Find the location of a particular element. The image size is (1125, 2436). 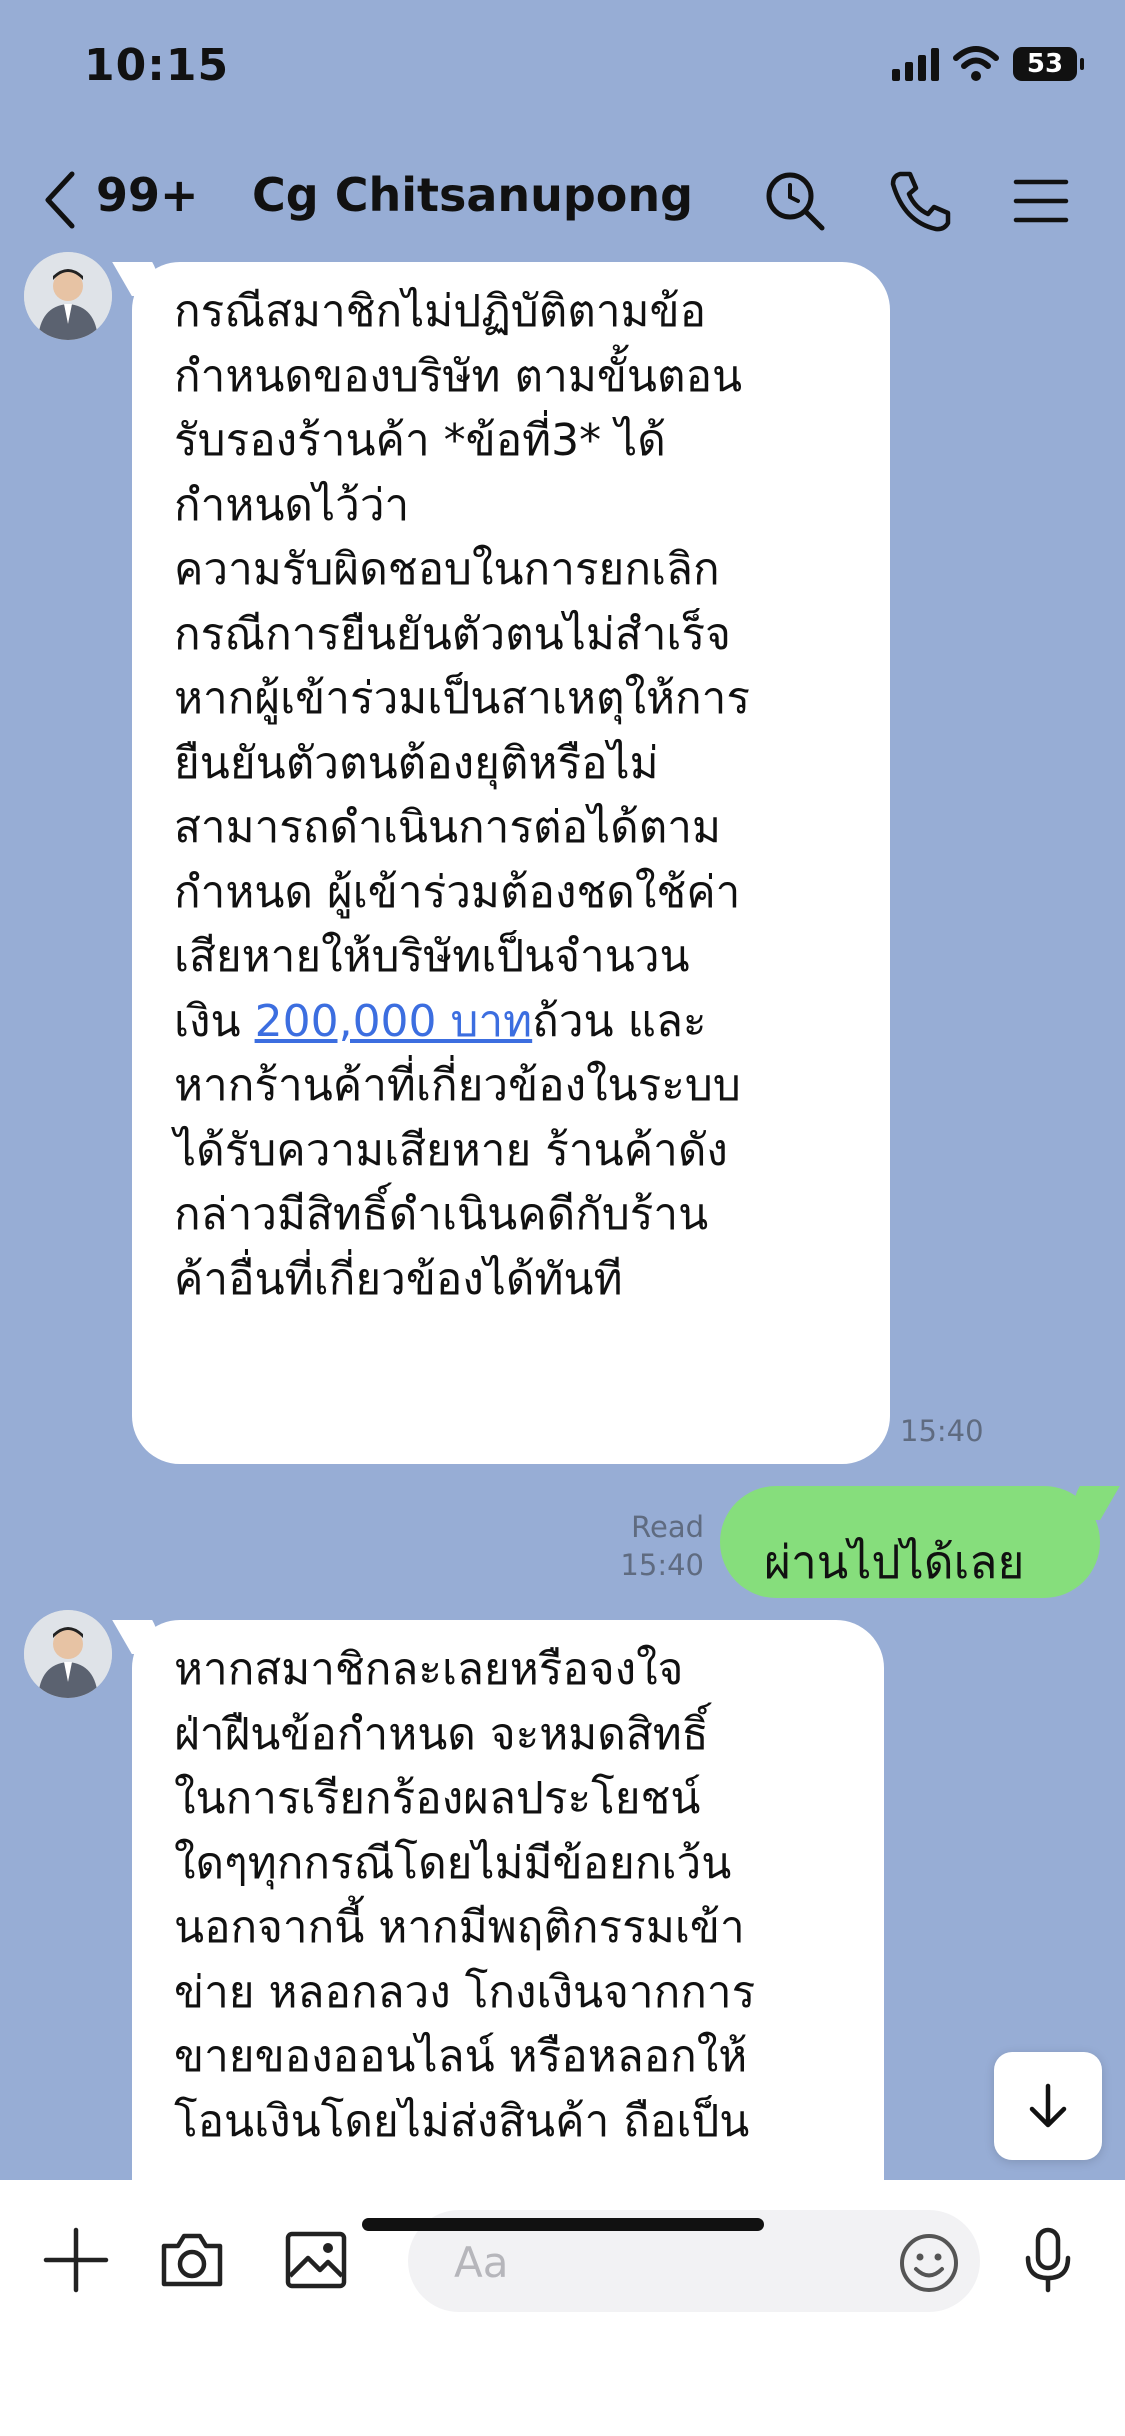

image-icon is located at coordinates (316, 2260).